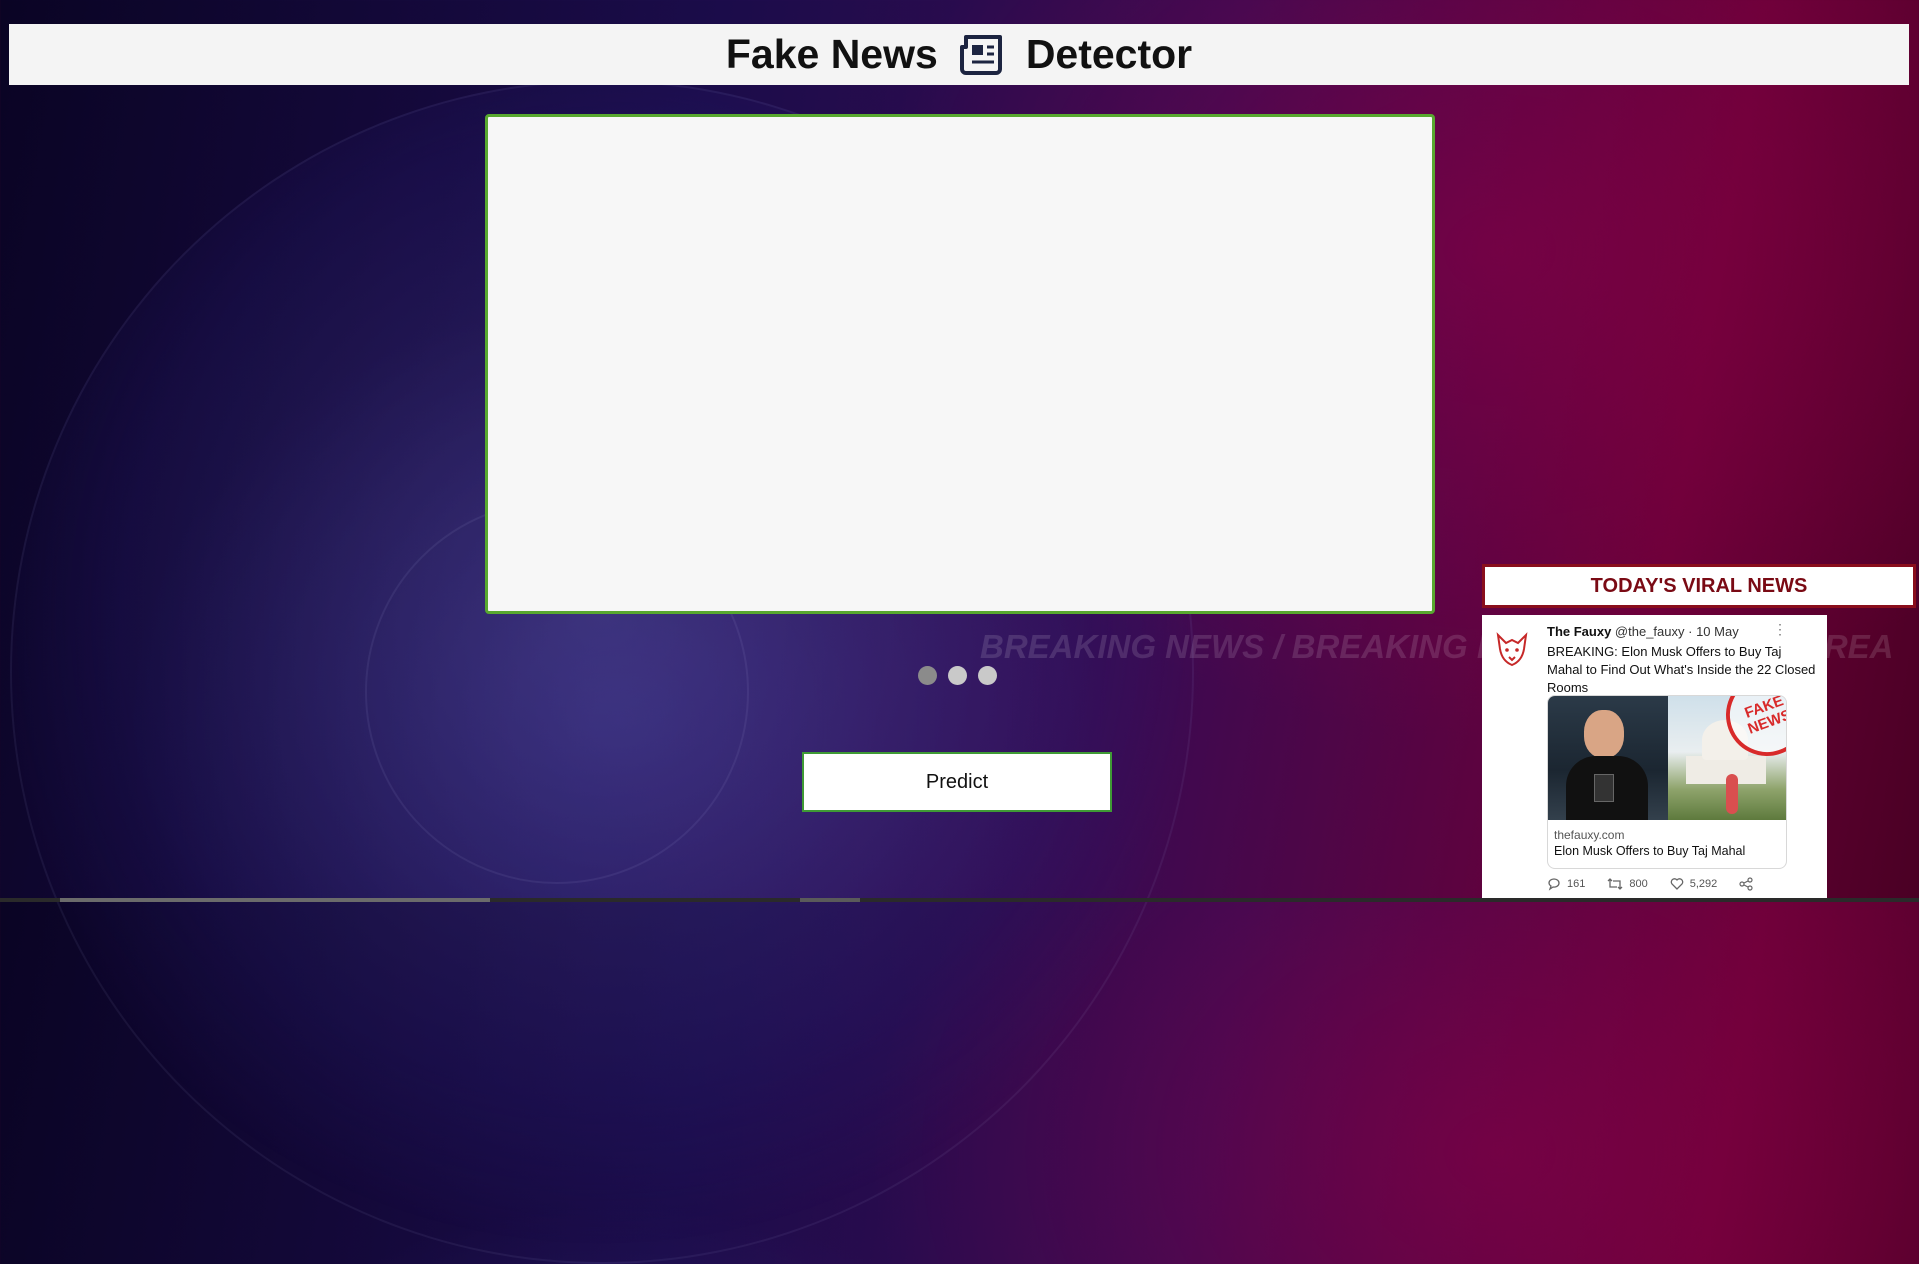  I want to click on retweet-action: 800, so click(1627, 884).